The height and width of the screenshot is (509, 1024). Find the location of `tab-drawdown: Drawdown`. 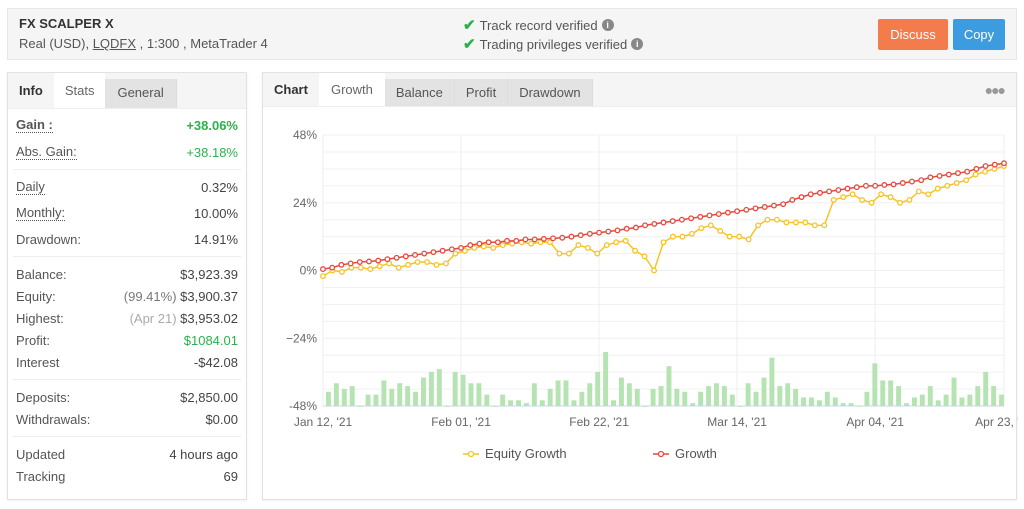

tab-drawdown: Drawdown is located at coordinates (550, 92).